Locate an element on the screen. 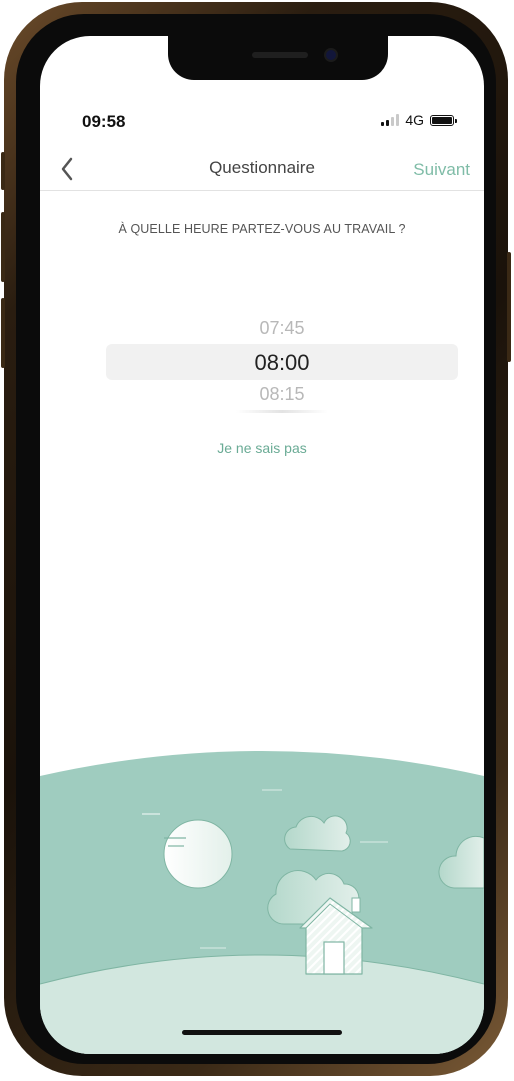 The height and width of the screenshot is (1081, 514). status-indicators: 4G is located at coordinates (419, 120).